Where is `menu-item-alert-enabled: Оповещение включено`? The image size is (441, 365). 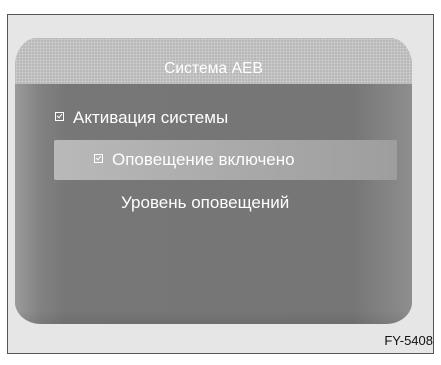 menu-item-alert-enabled: Оповещение включено is located at coordinates (194, 160).